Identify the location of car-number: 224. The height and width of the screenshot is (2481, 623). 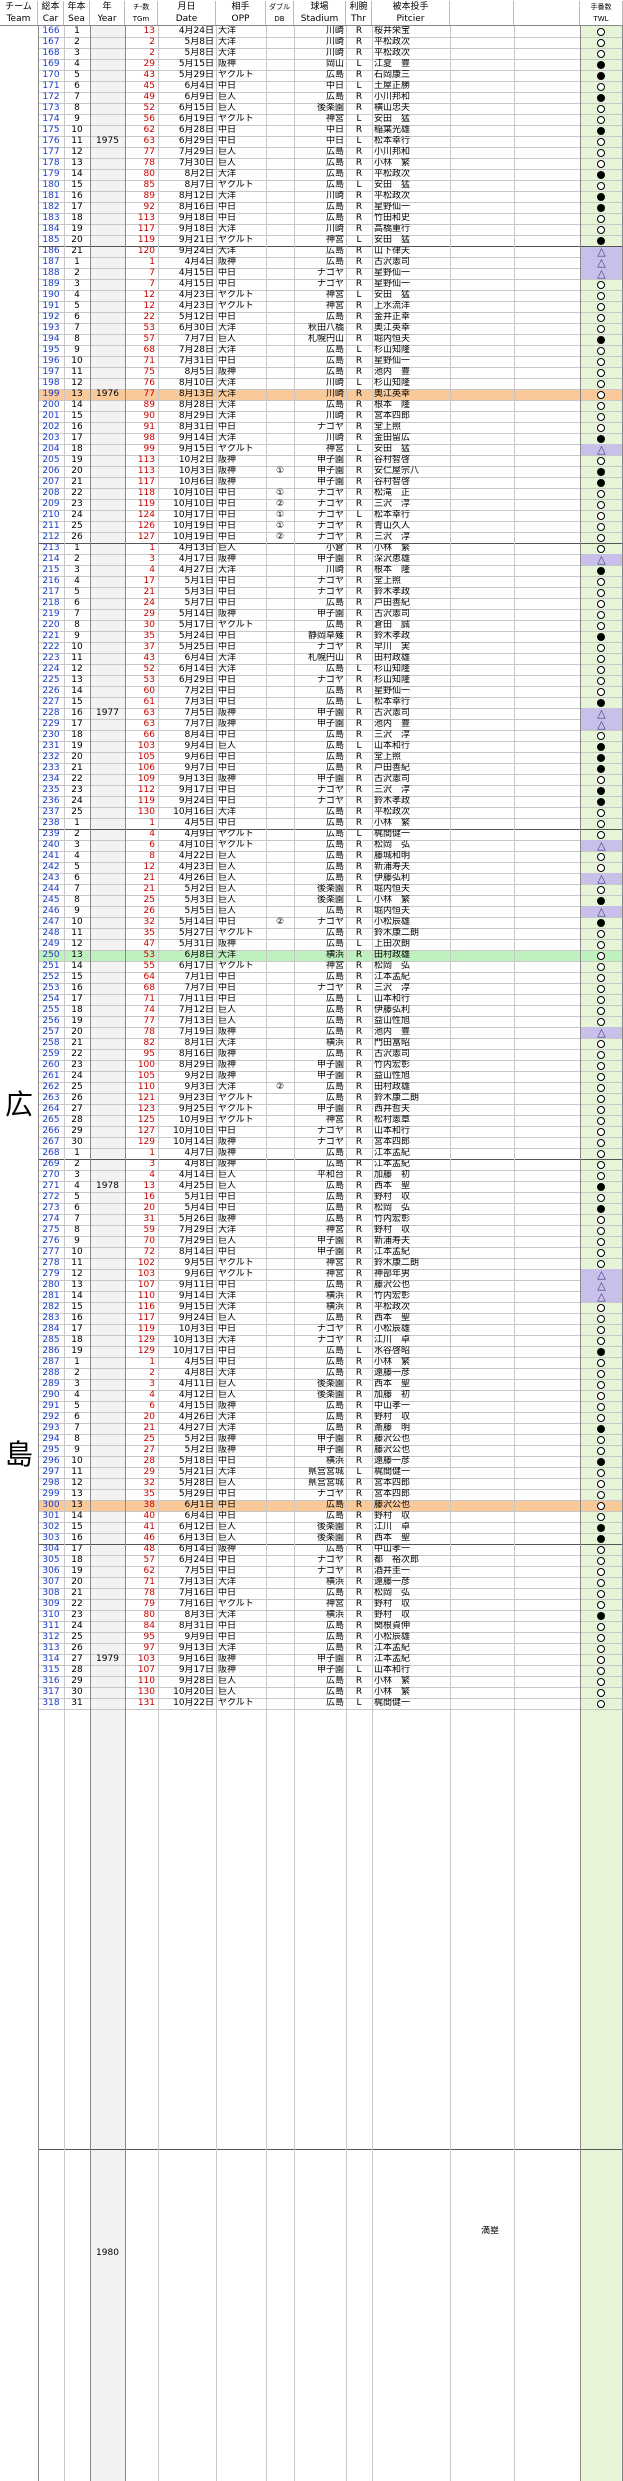
(51, 669).